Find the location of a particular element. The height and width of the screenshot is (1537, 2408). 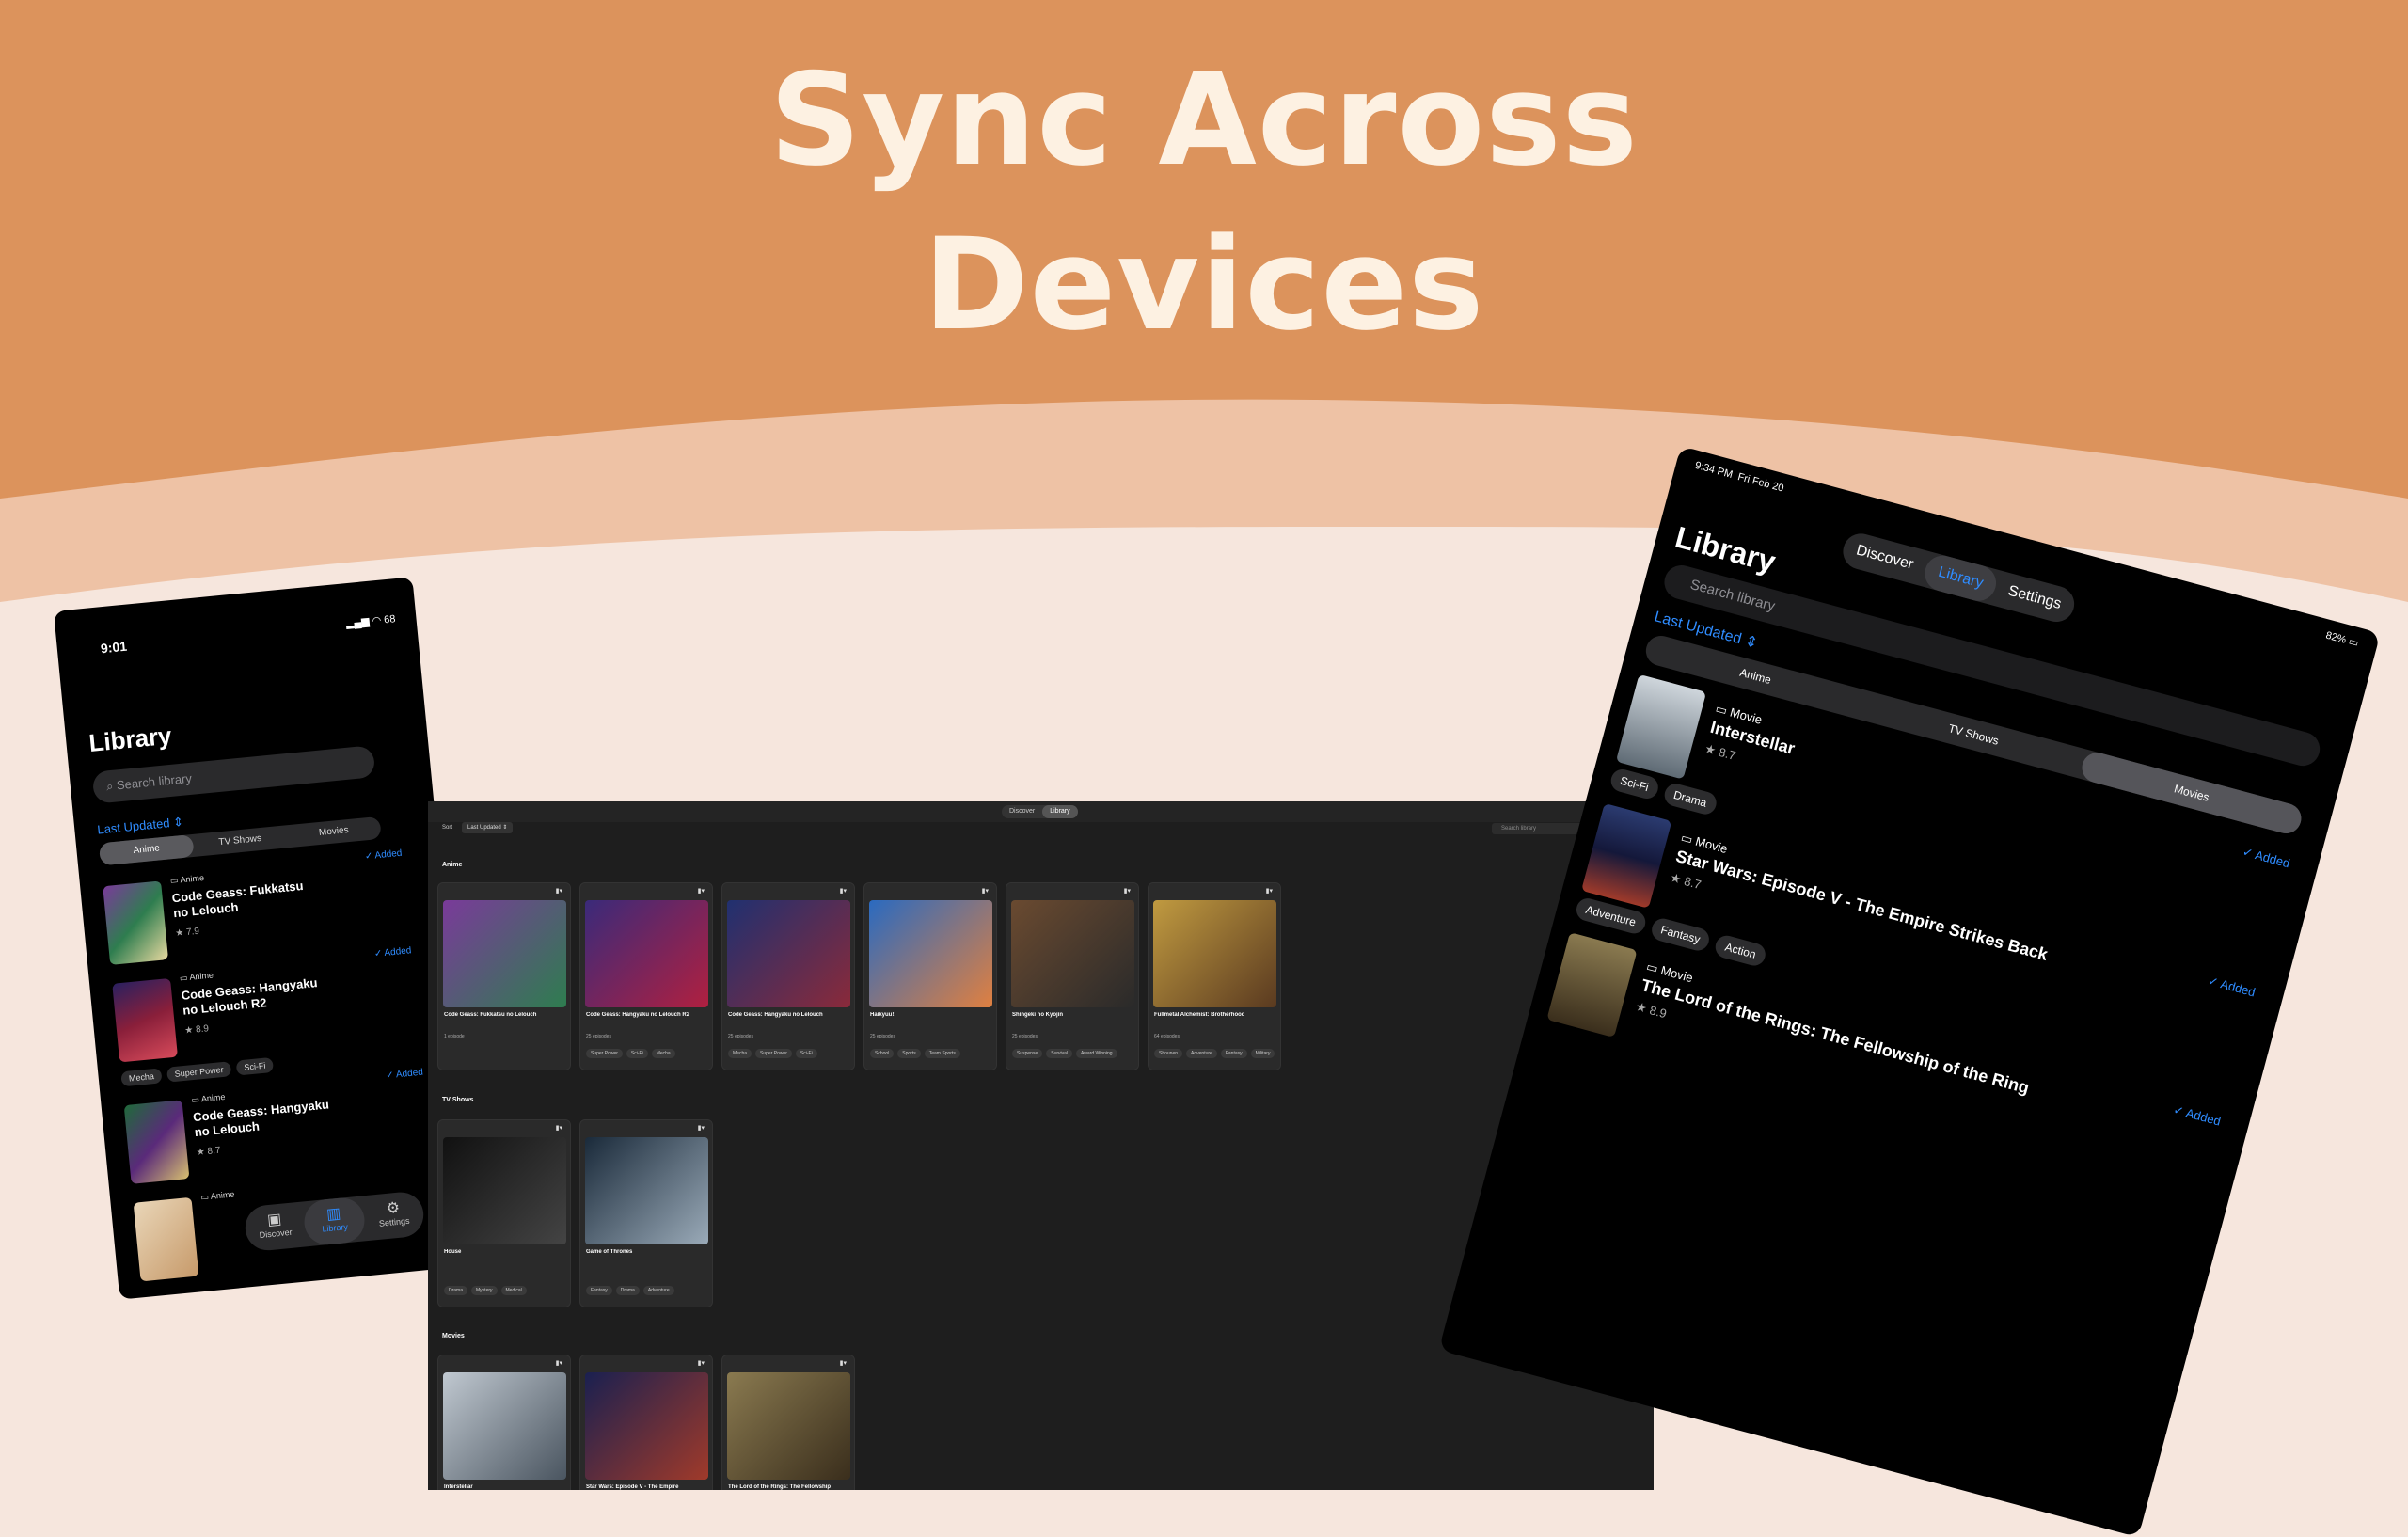

card-title: House is located at coordinates (453, 1252).